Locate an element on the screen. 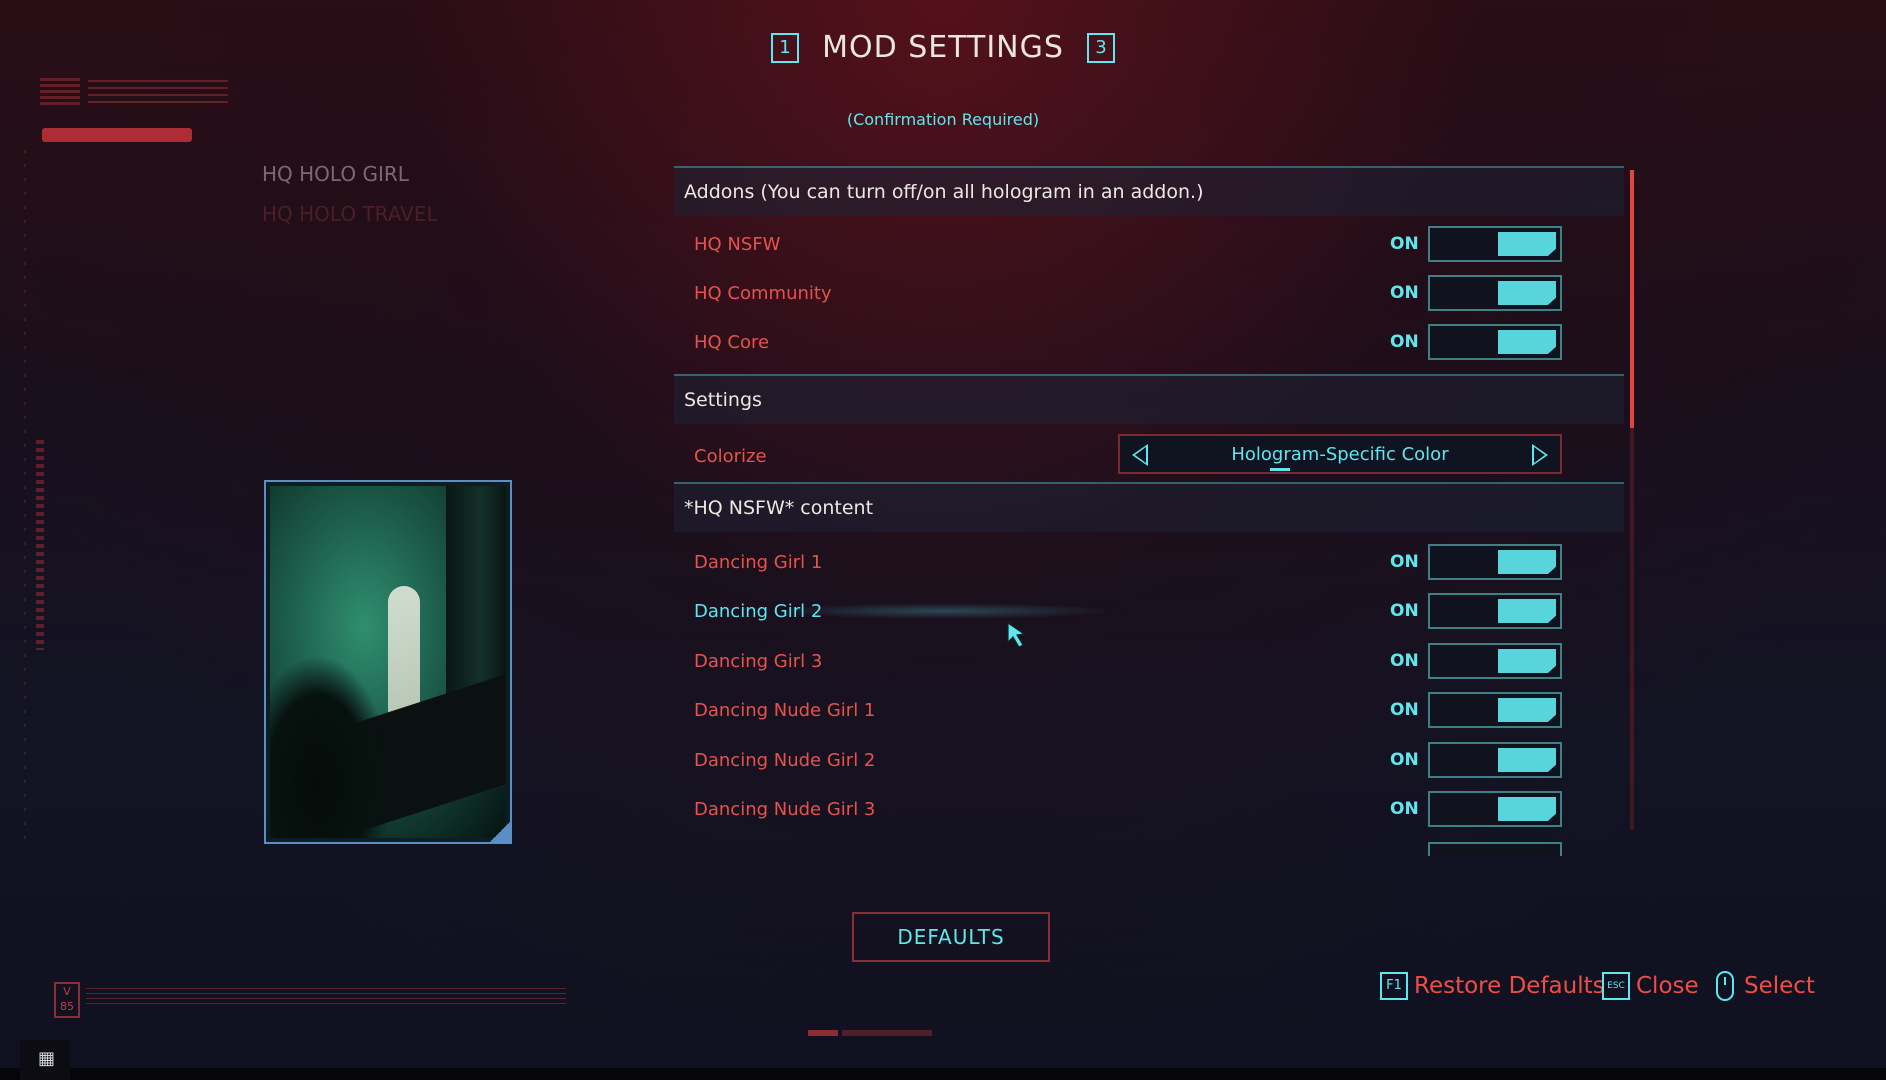 This screenshot has width=1886, height=1080. setting-row-hq-core: HQ Core ON is located at coordinates (1149, 343).